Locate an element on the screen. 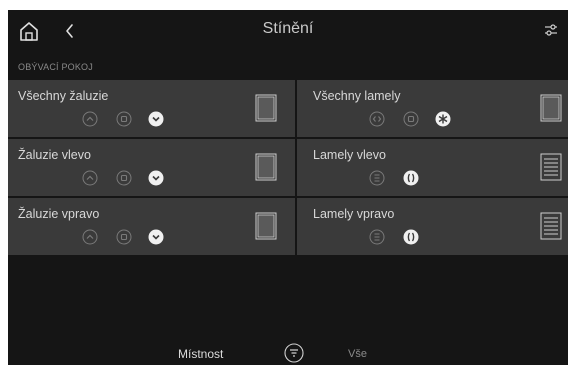 This screenshot has height=365, width=577. tilt-icon is located at coordinates (377, 119).